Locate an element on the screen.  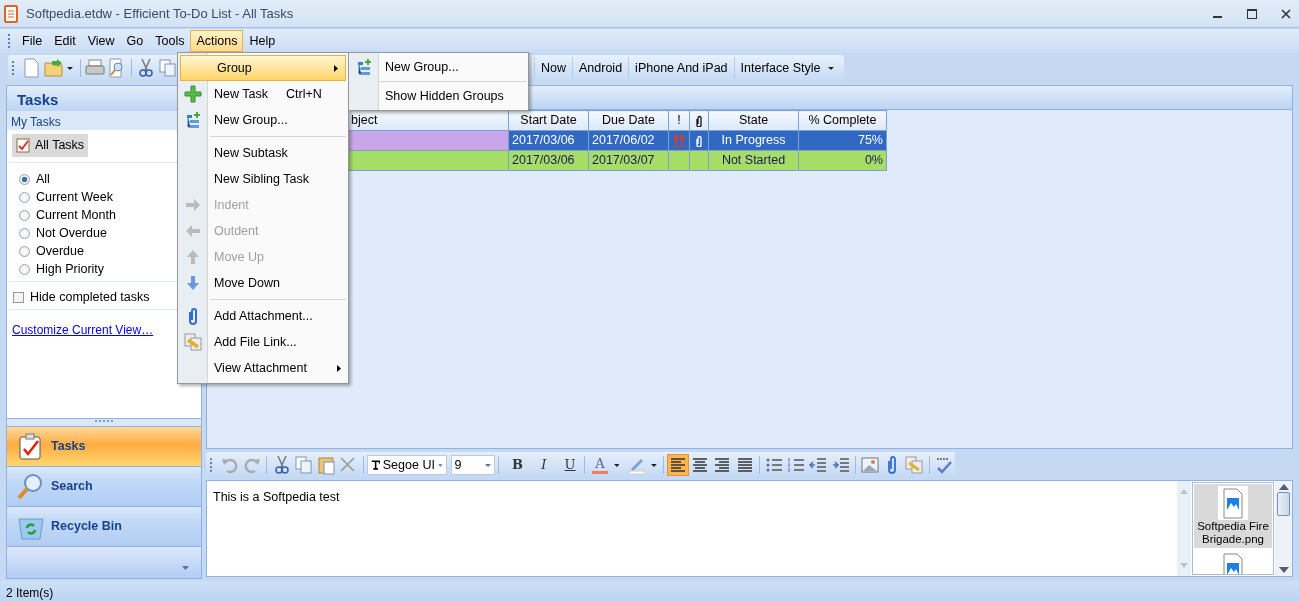
plus-icon is located at coordinates (193, 94).